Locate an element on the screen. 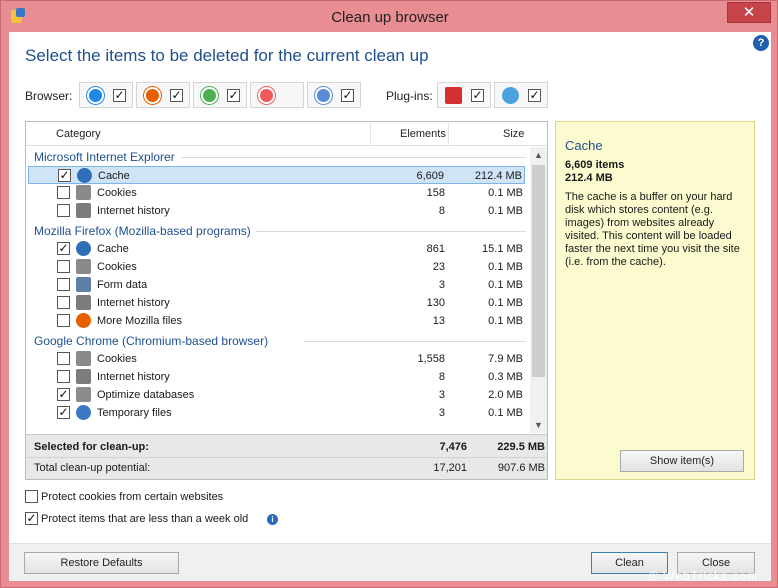 Image resolution: width=778 pixels, height=588 pixels. title-bar: Clean up browser ✕ is located at coordinates (389, 16).